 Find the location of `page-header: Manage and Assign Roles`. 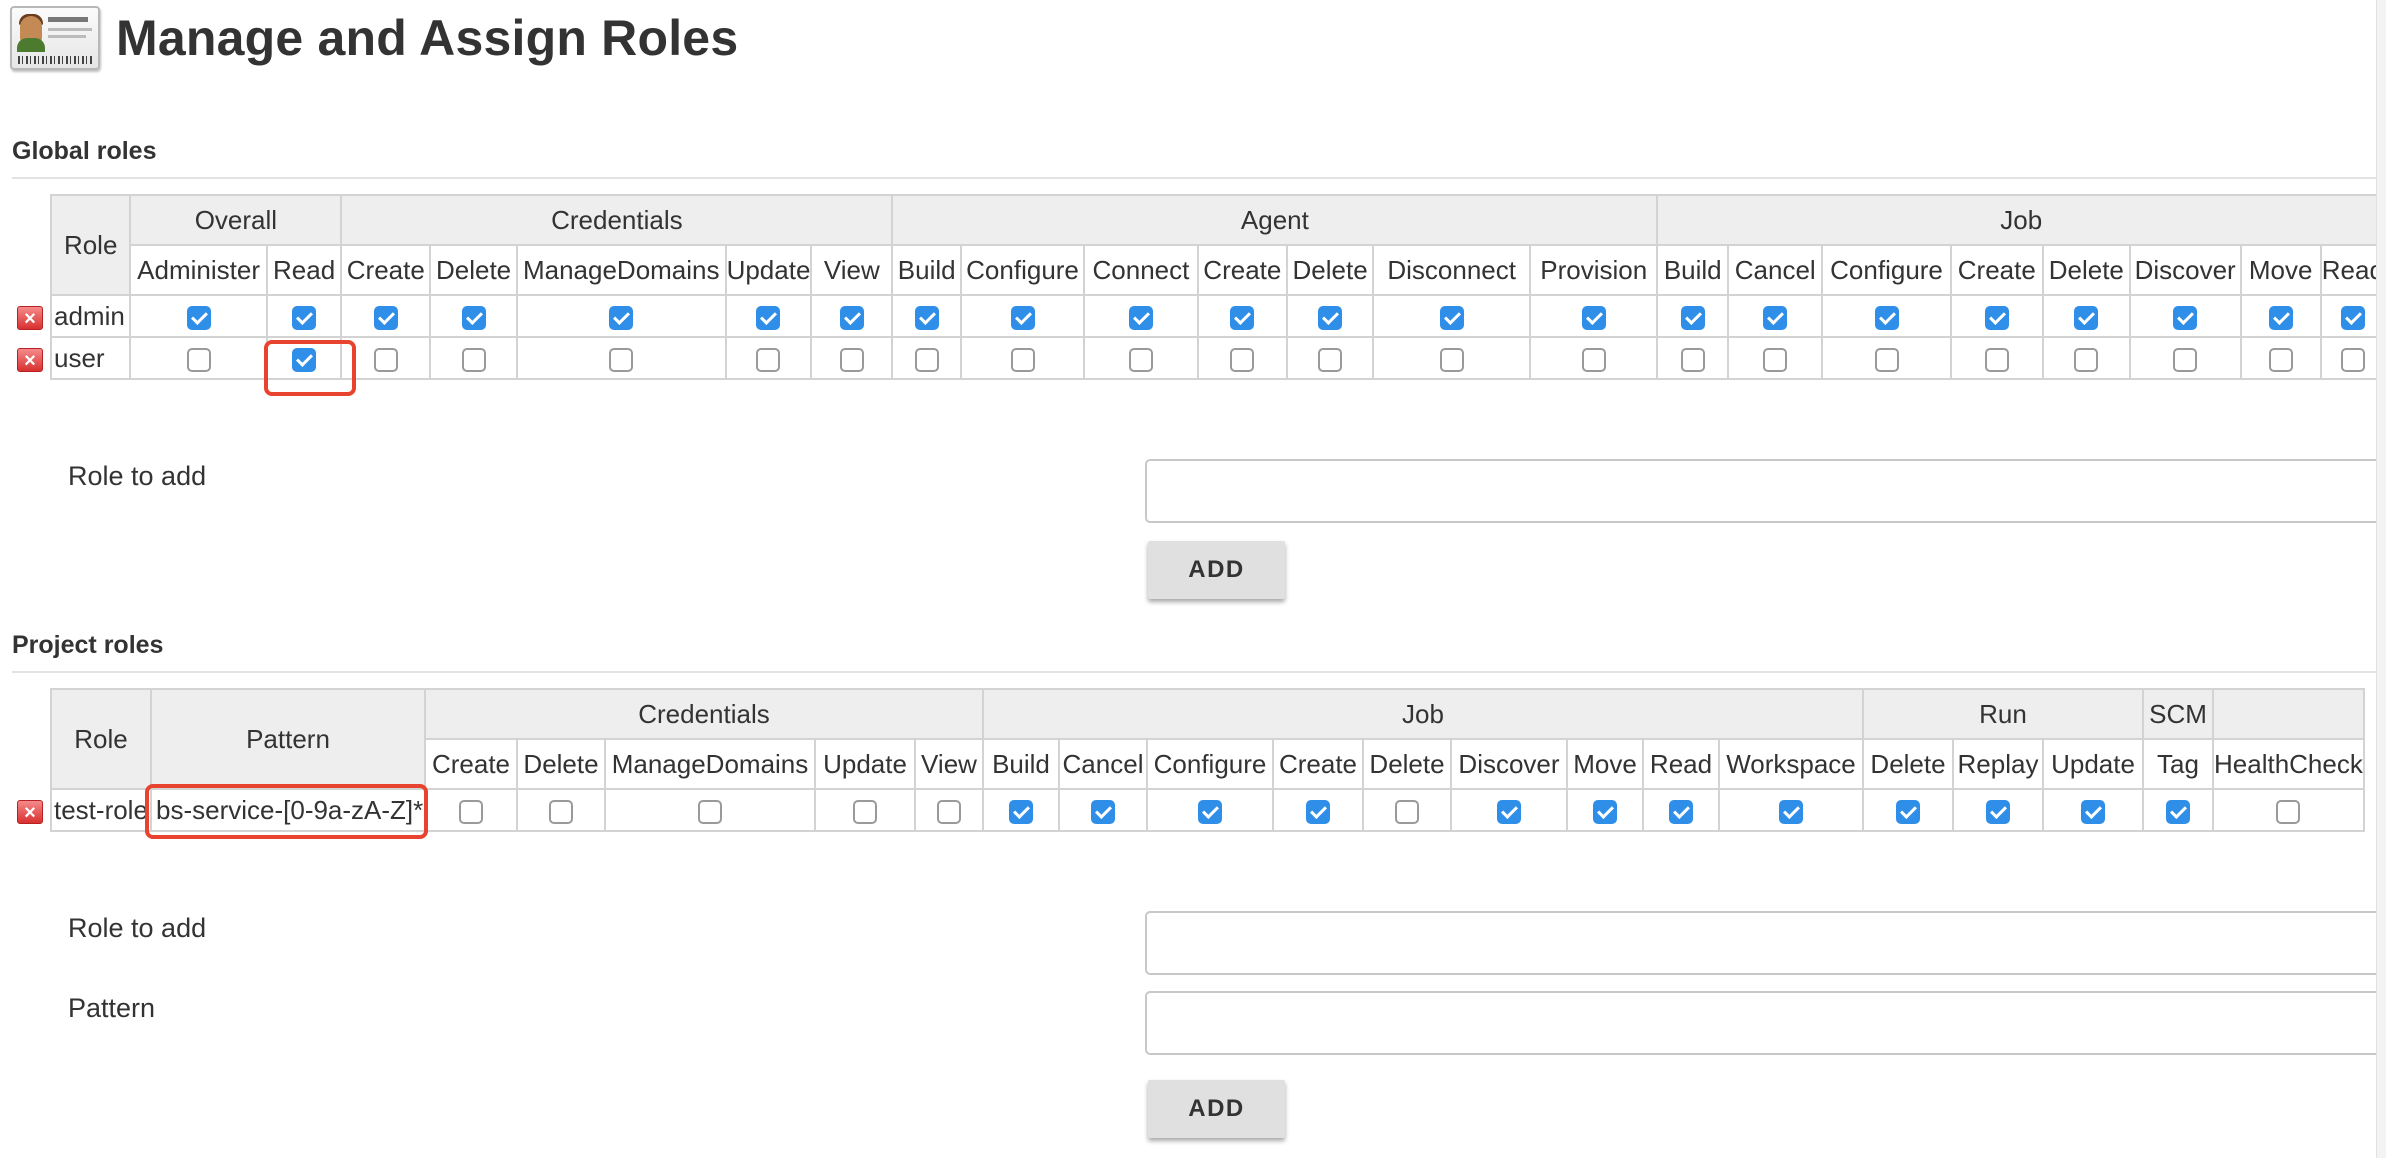

page-header: Manage and Assign Roles is located at coordinates (374, 38).